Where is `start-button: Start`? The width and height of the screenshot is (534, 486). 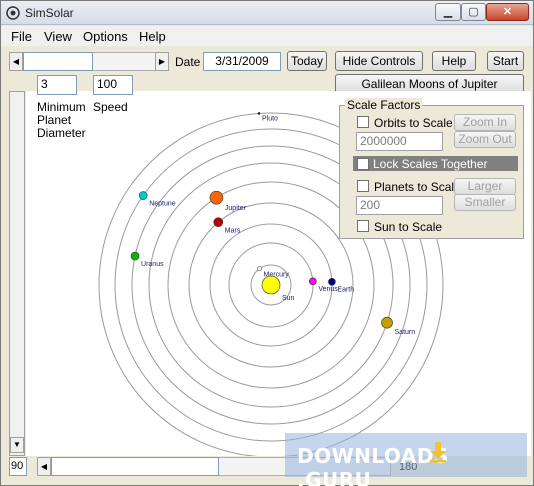
start-button: Start is located at coordinates (505, 61).